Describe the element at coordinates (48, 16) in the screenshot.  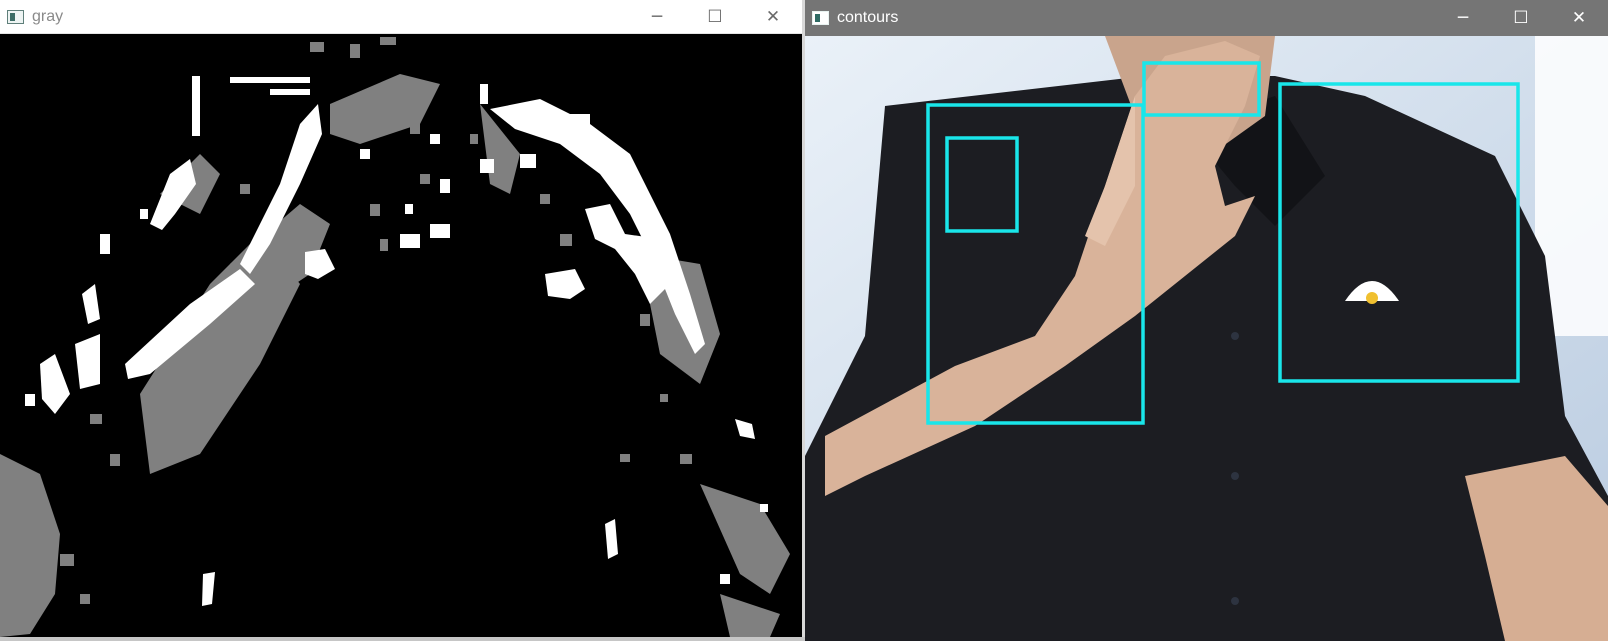
I see `window-title: gray` at that location.